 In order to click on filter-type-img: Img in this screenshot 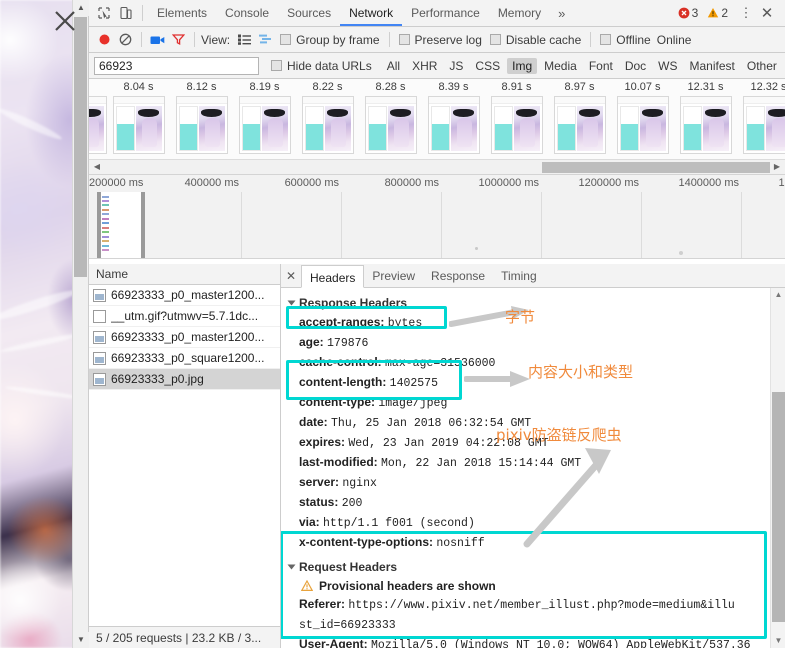, I will do `click(522, 65)`.